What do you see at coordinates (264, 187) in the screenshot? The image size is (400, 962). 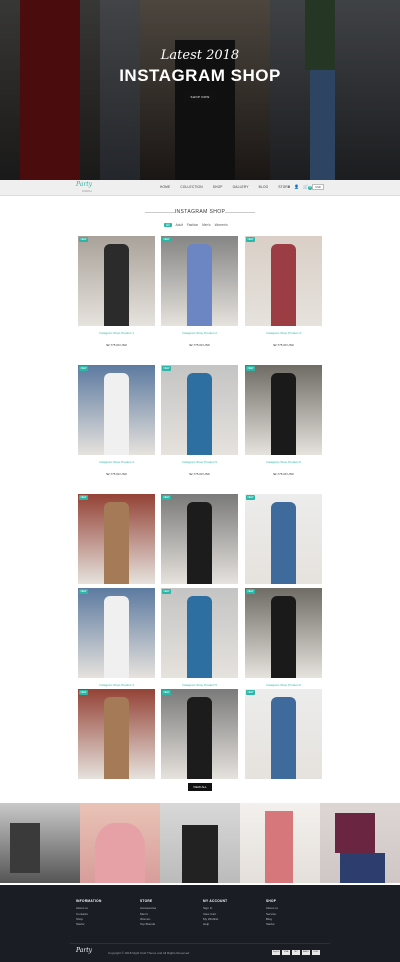 I see `nav-item-blog: BLOG` at bounding box center [264, 187].